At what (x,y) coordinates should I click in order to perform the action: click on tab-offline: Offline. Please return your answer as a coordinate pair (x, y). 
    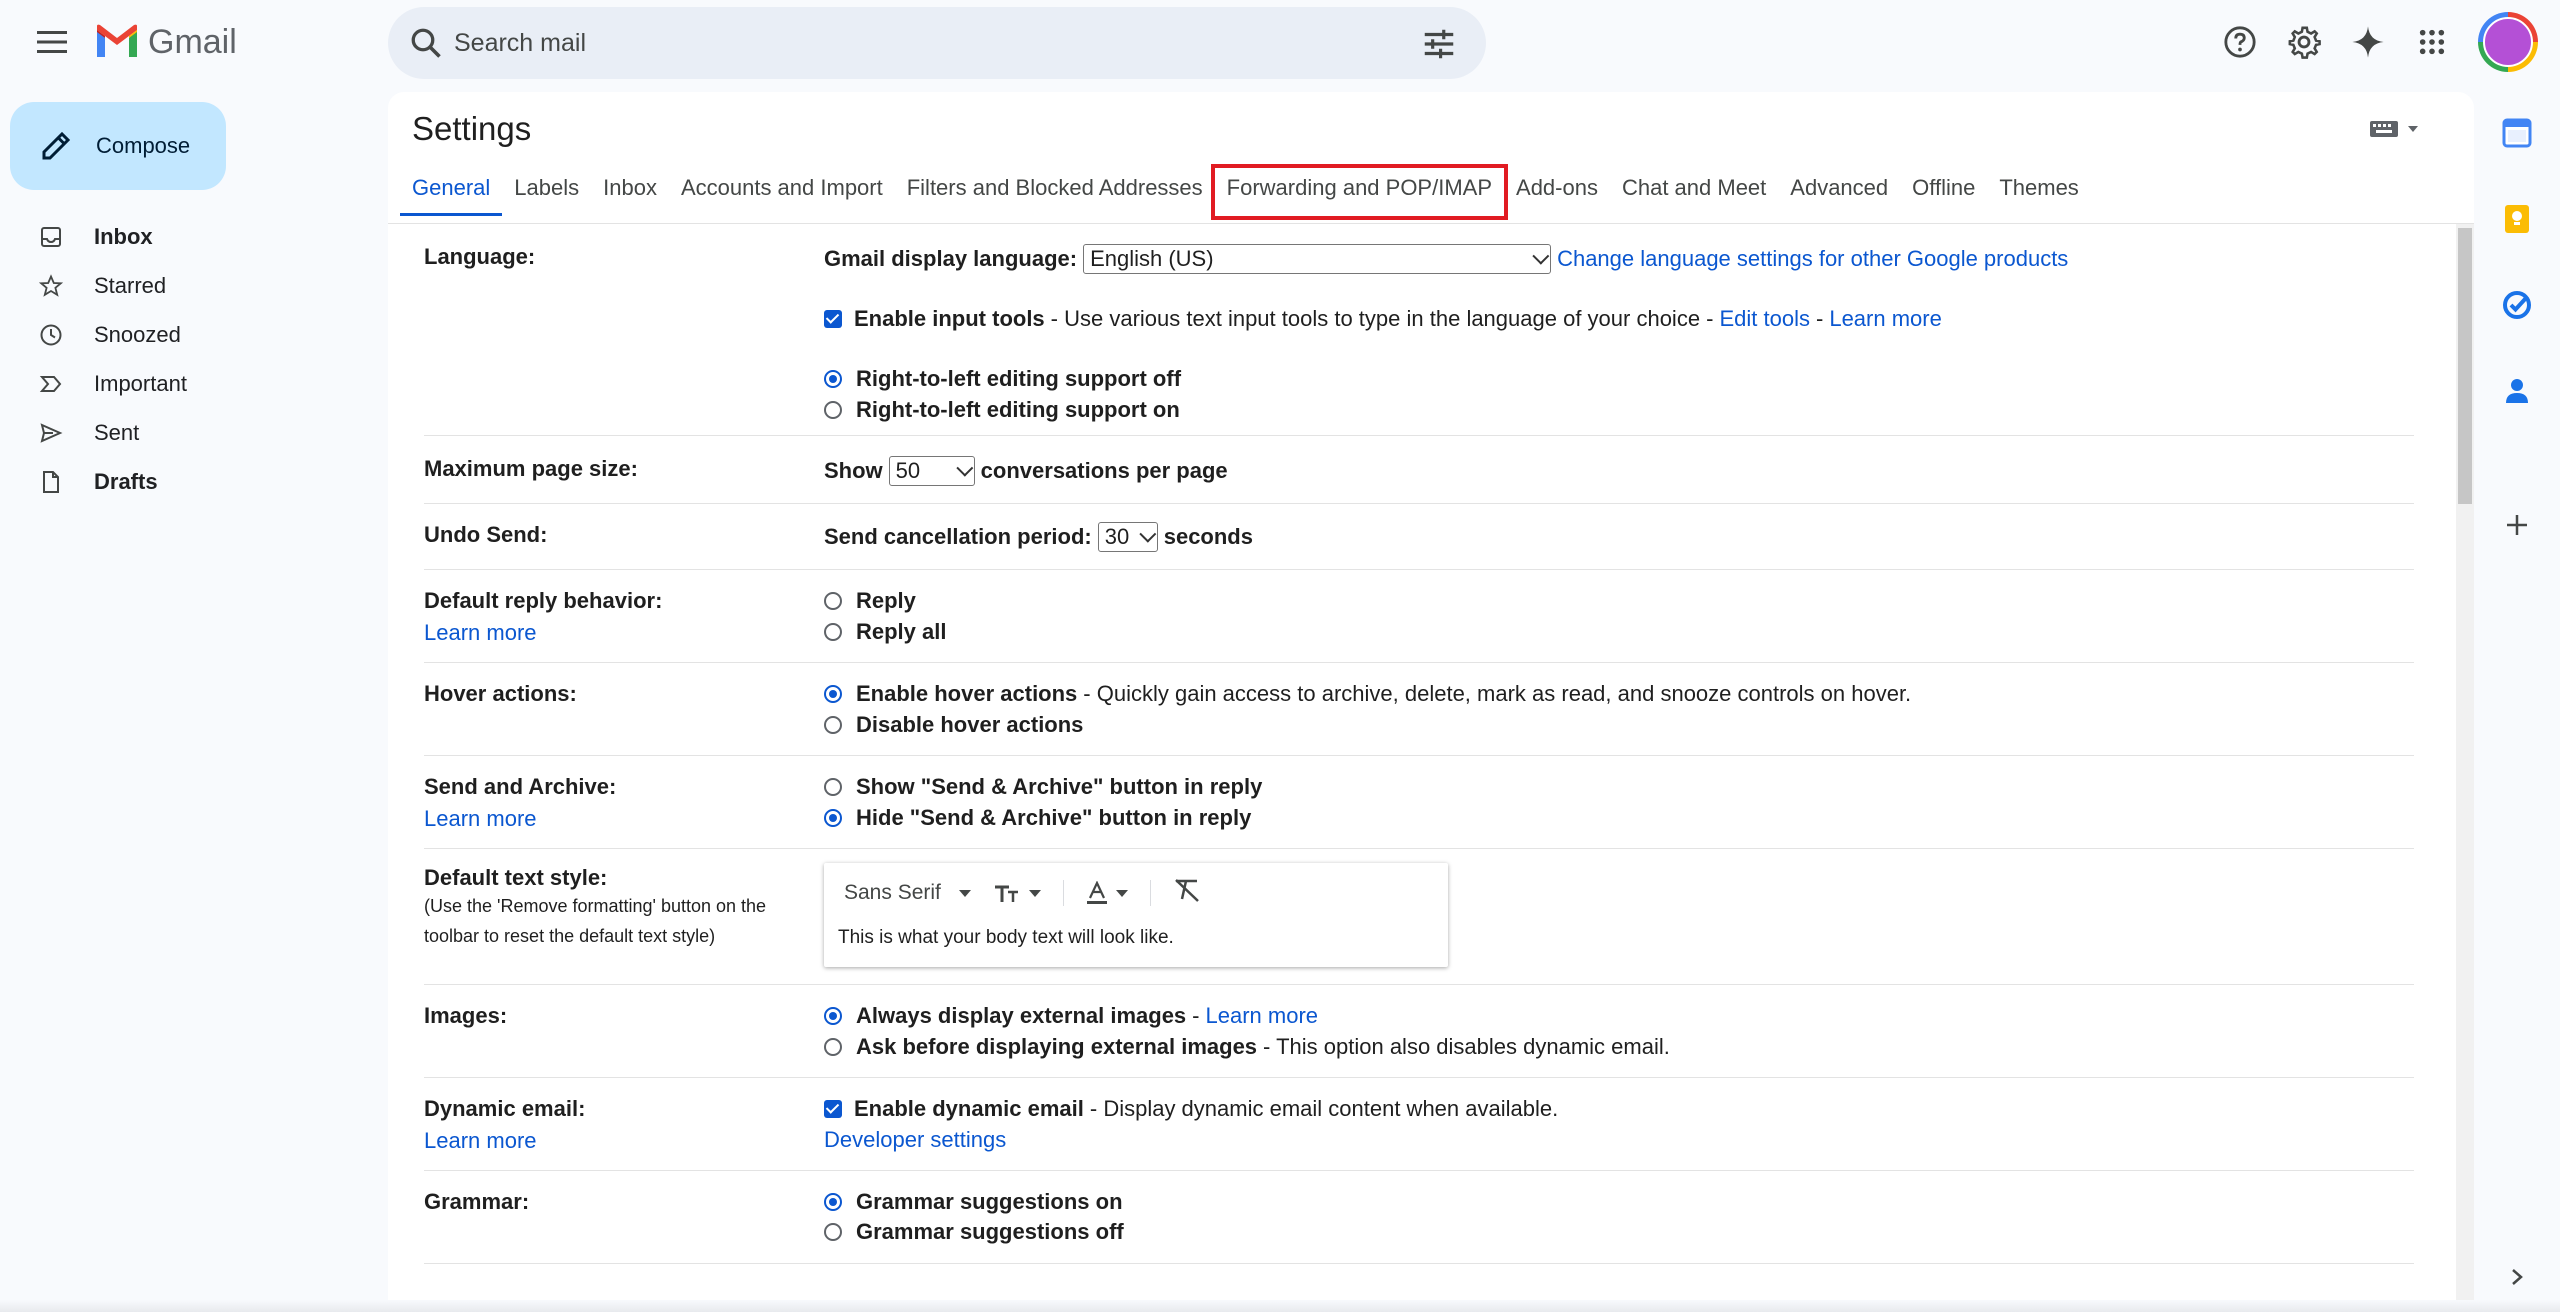
    Looking at the image, I should click on (1943, 192).